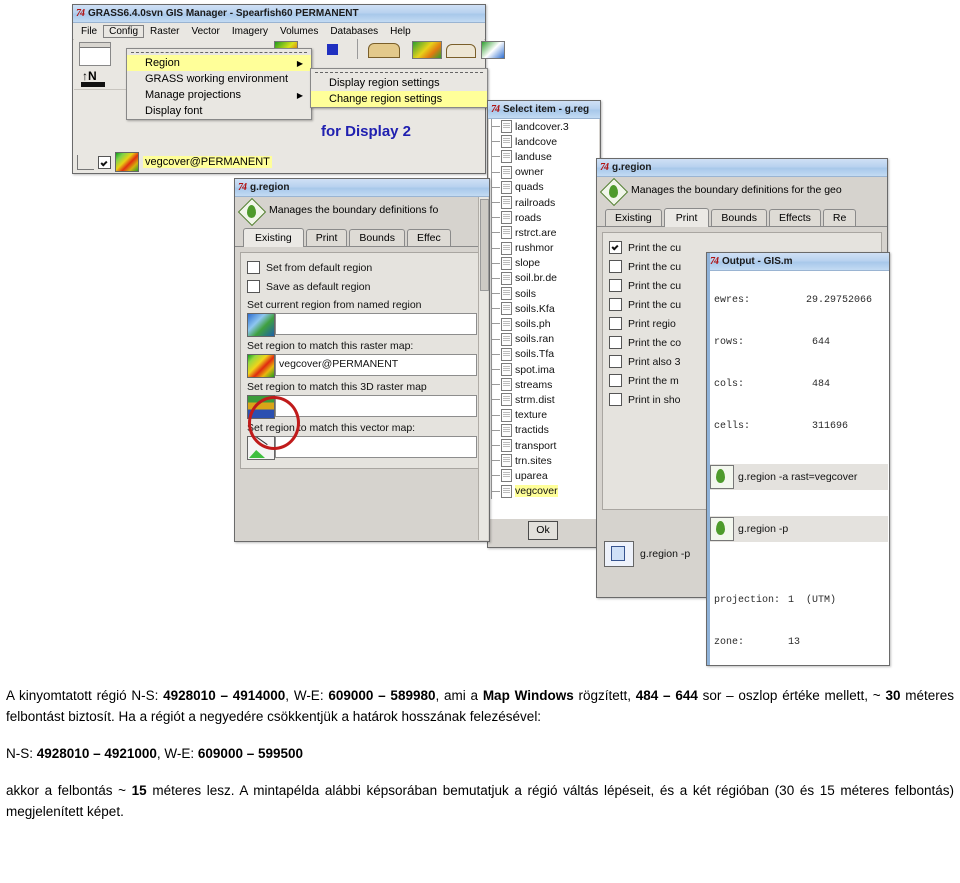  I want to click on field-named-region, so click(362, 325).